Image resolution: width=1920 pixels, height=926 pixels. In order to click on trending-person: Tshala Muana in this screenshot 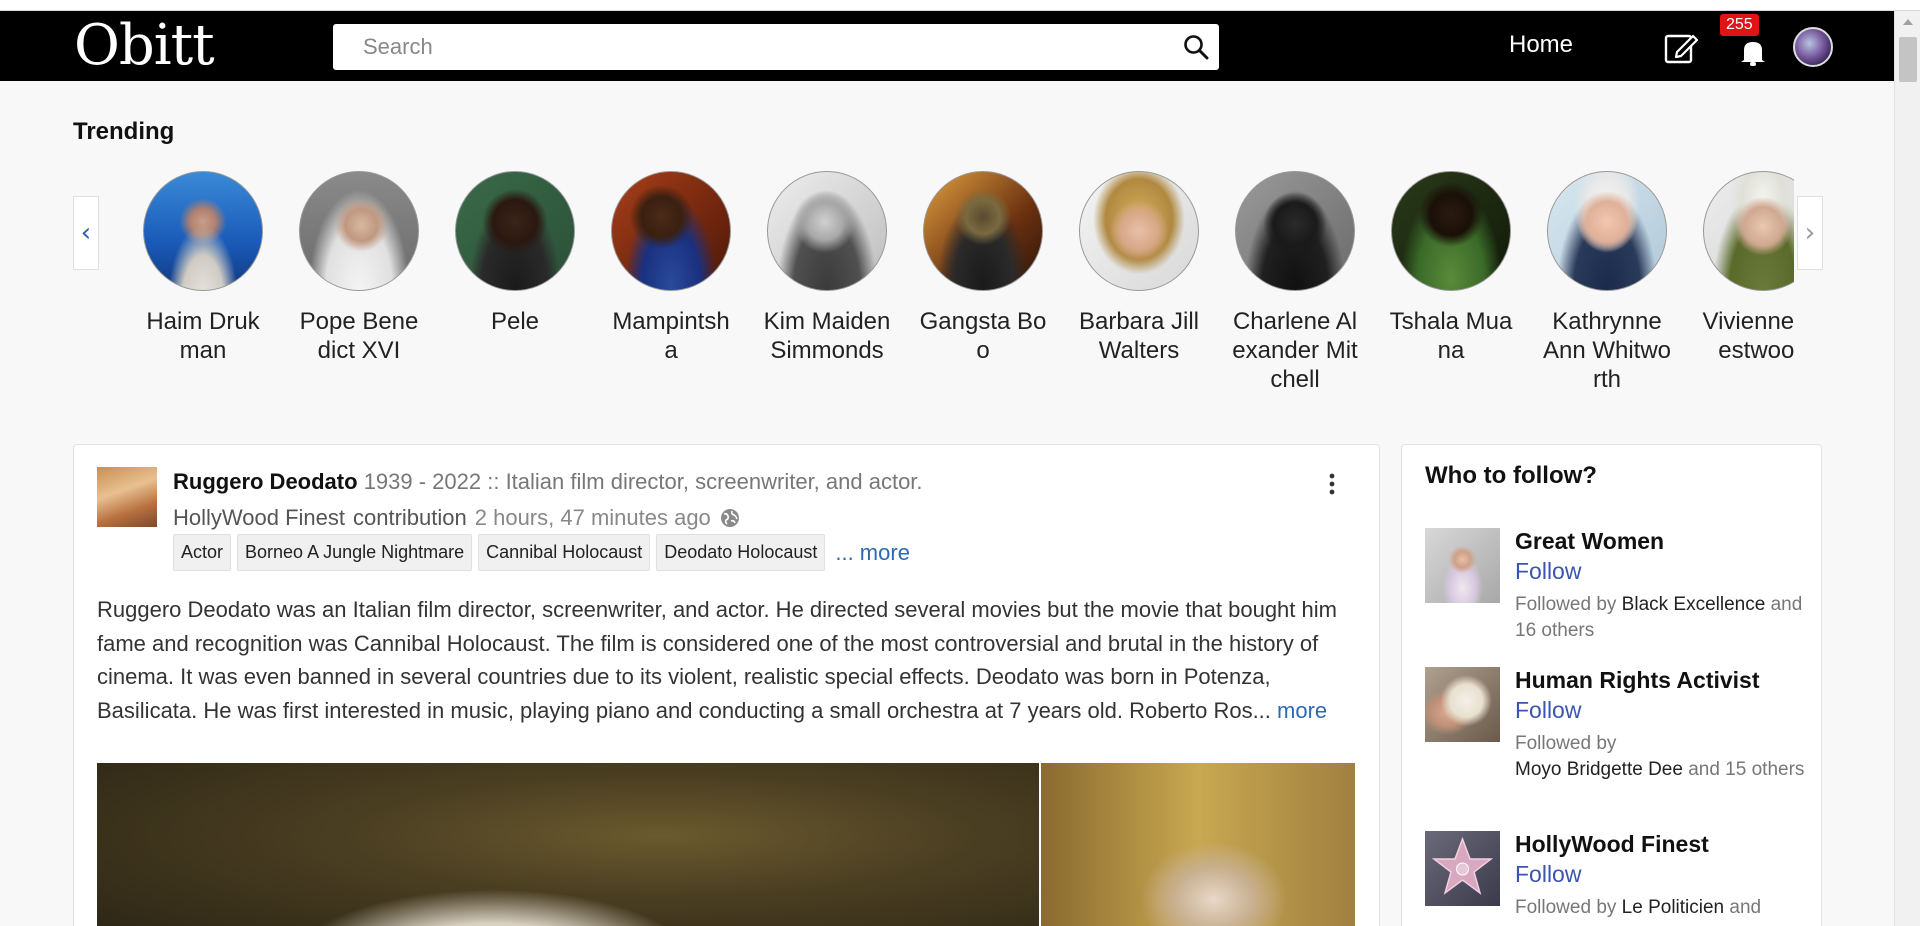, I will do `click(1451, 268)`.